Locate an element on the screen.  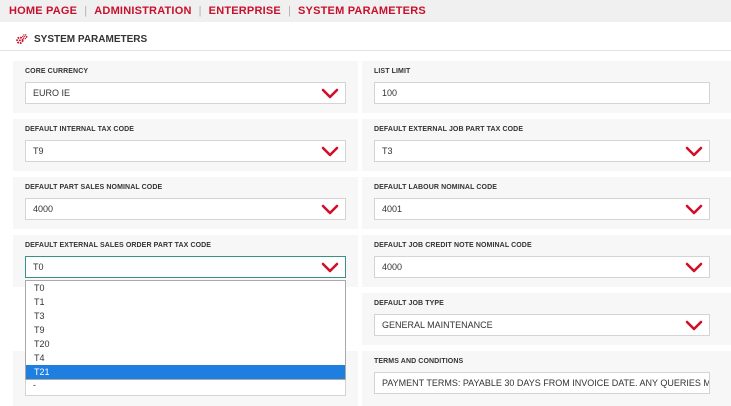
tax-code-dropdown-list: T0 T1 T3 T9 T20 T4 T21 is located at coordinates (185, 330).